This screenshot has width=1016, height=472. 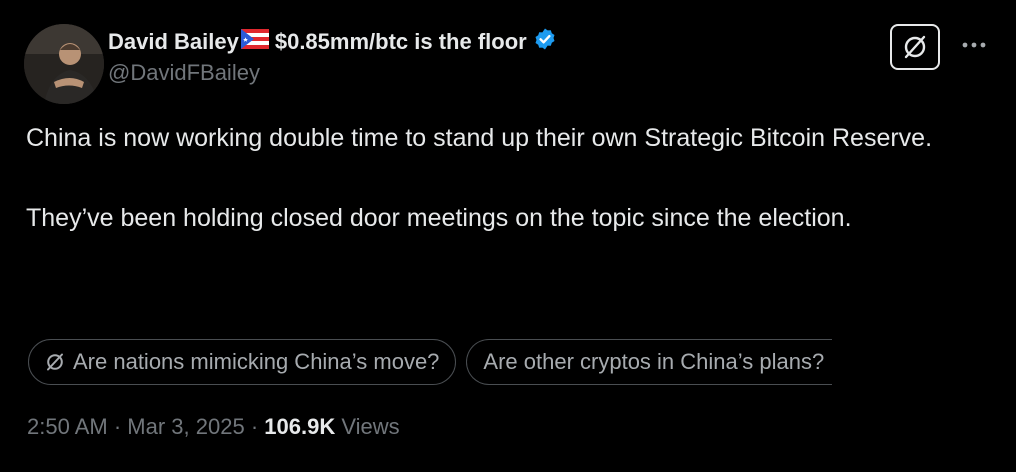 I want to click on grok-button, so click(x=915, y=47).